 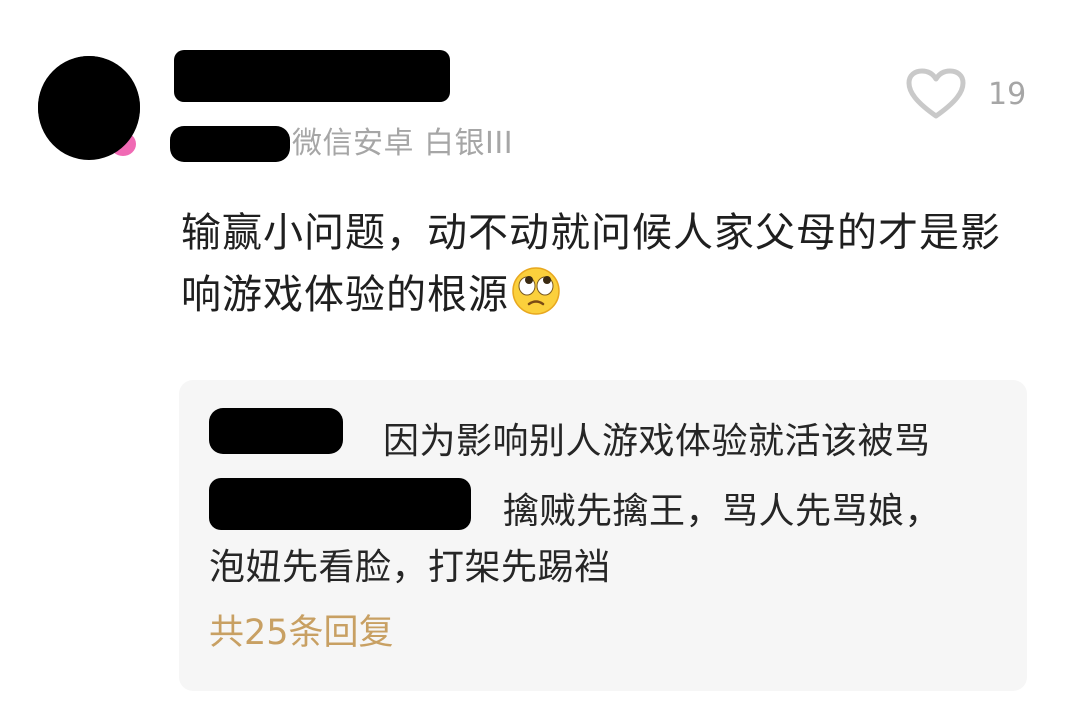 What do you see at coordinates (1007, 94) in the screenshot?
I see `like-count: 19` at bounding box center [1007, 94].